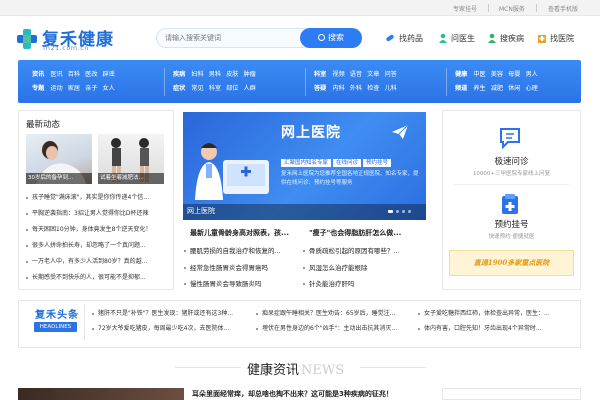 This screenshot has height=400, width=600. Describe the element at coordinates (390, 211) in the screenshot. I see `carousel-dot-active` at that location.